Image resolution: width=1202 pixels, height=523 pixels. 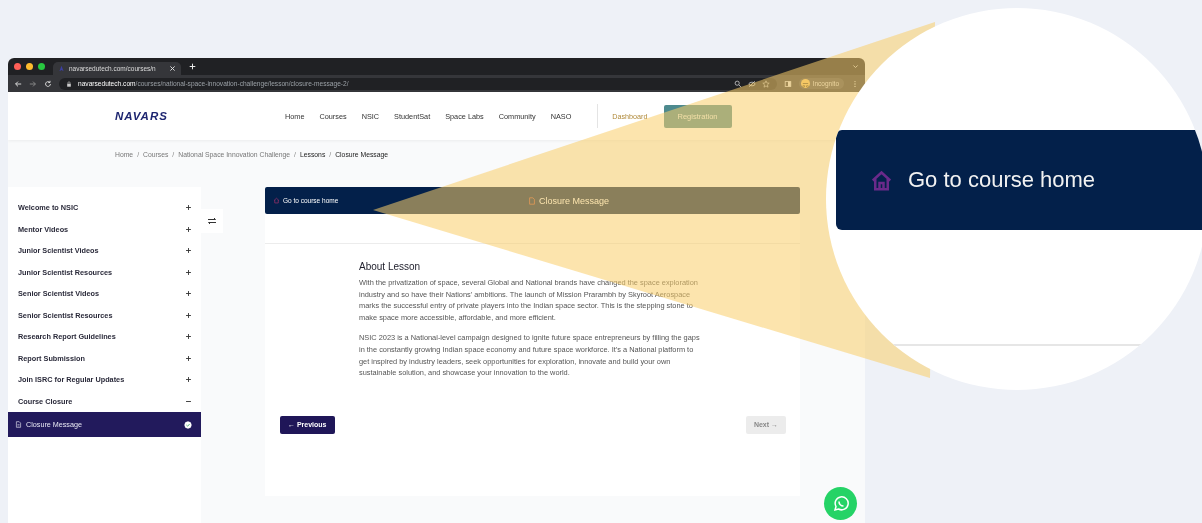 I want to click on star-icon, so click(x=765, y=83).